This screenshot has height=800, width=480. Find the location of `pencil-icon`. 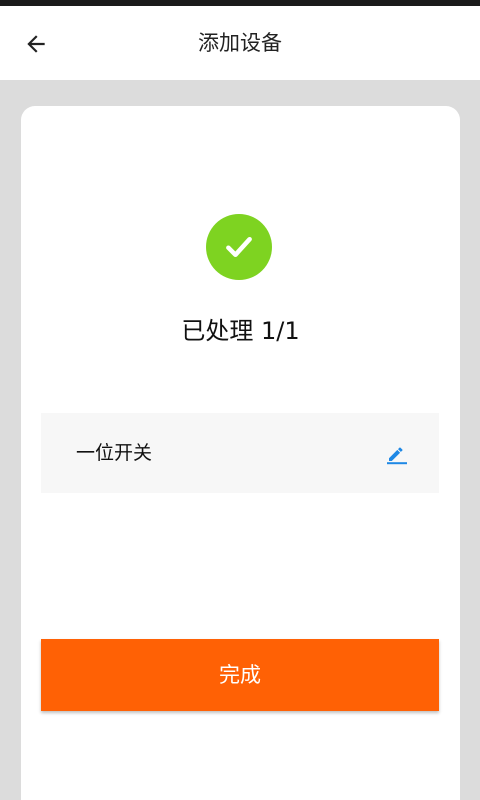

pencil-icon is located at coordinates (397, 456).